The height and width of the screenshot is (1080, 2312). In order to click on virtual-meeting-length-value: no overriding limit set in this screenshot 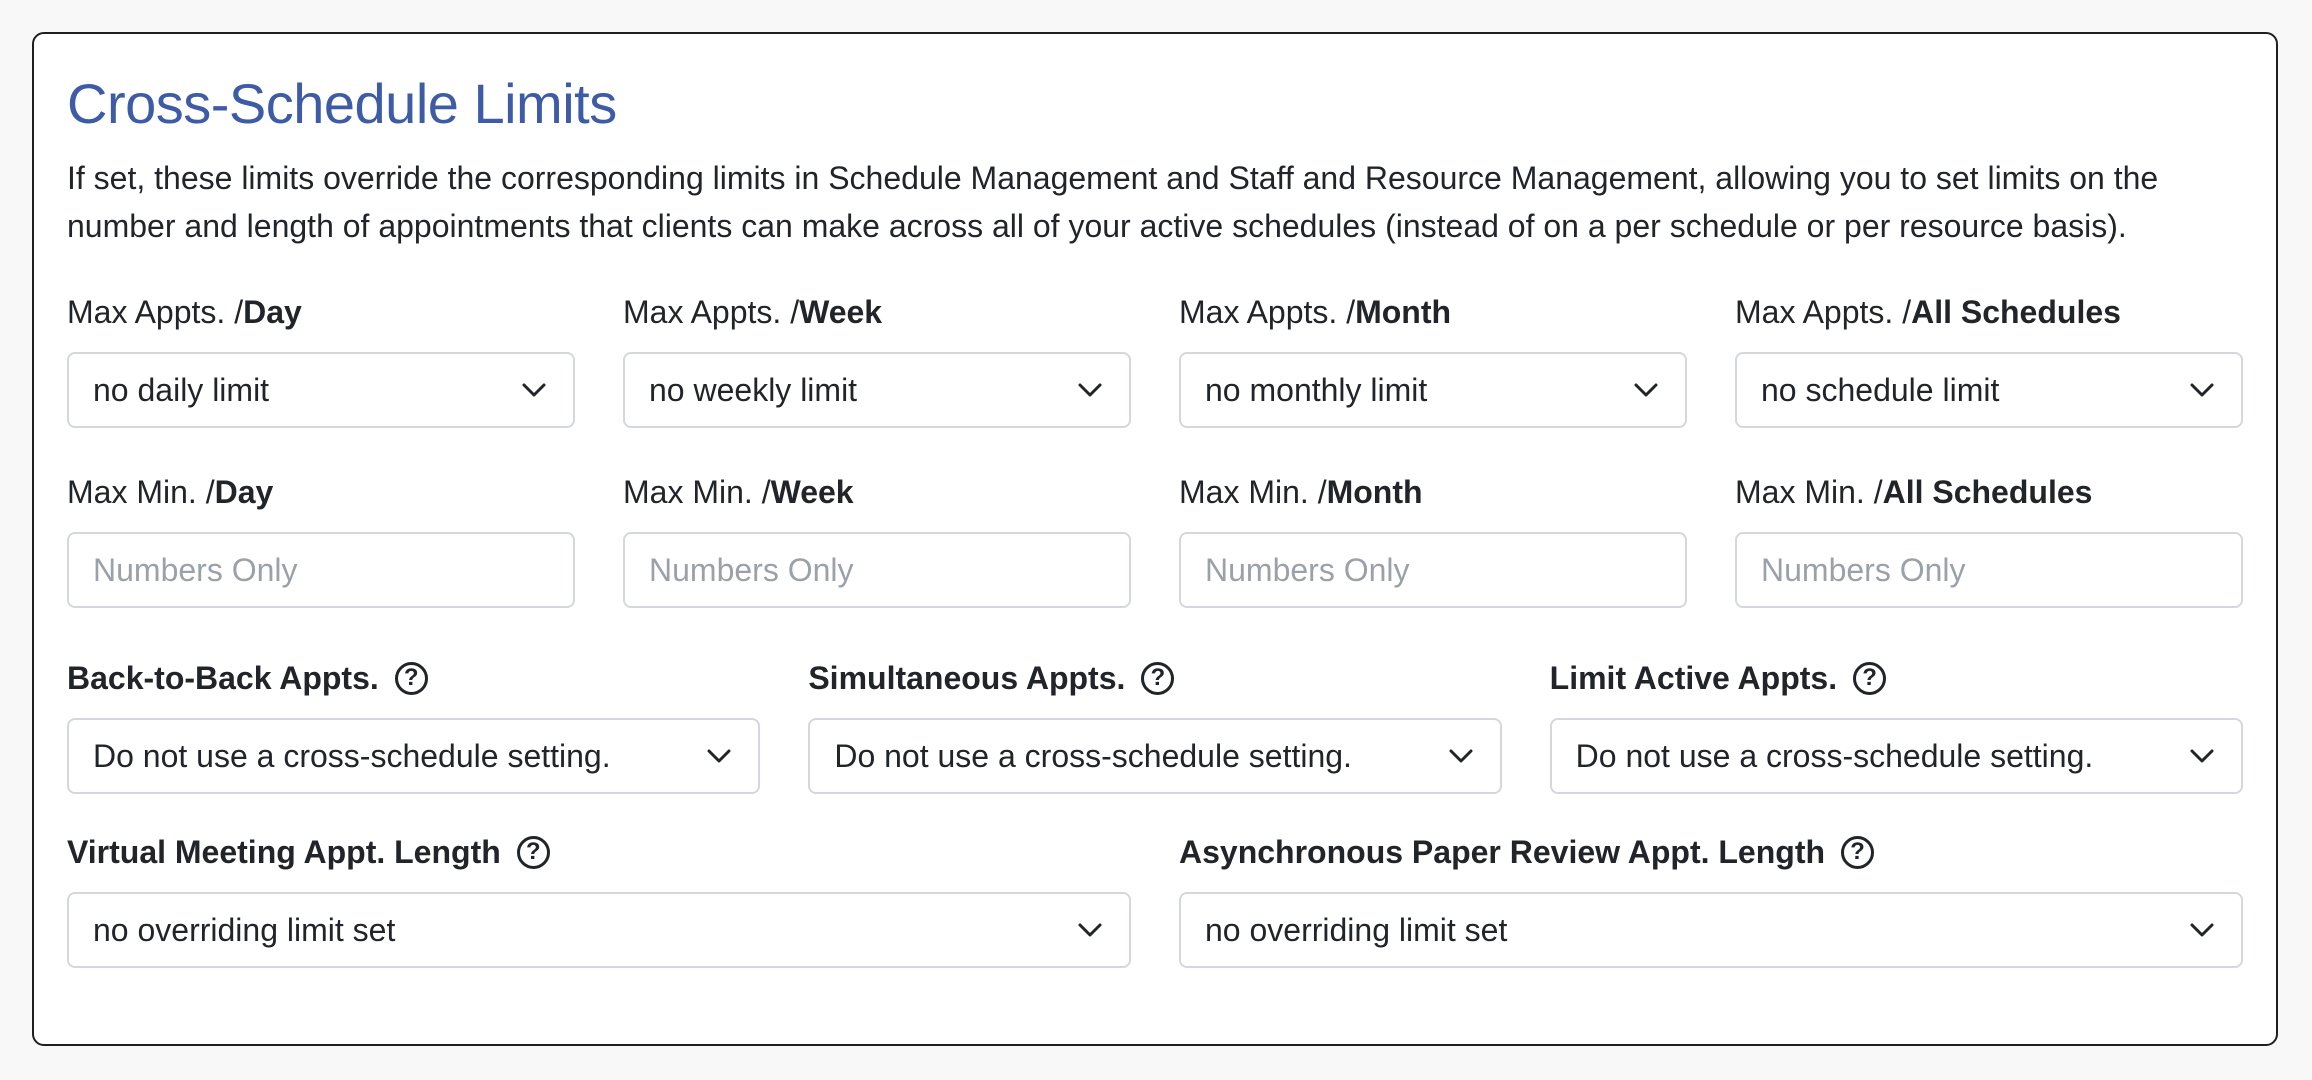, I will do `click(244, 929)`.